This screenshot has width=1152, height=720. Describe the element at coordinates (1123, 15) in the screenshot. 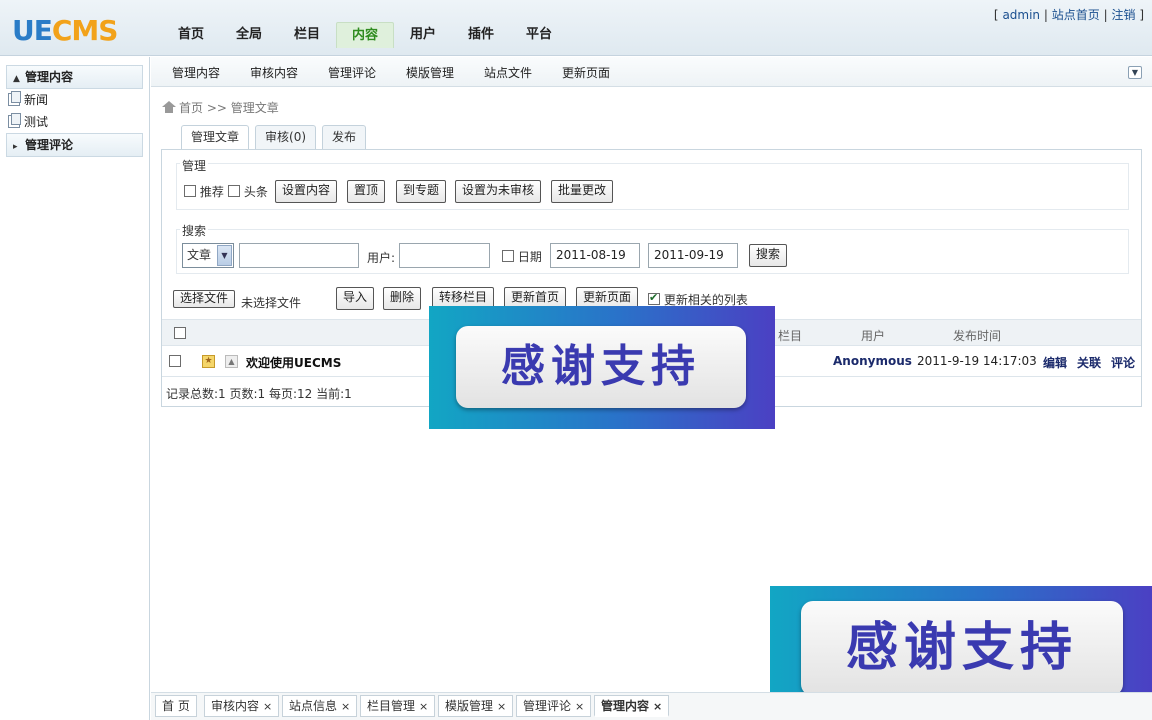

I see `logout-link: 注销` at that location.